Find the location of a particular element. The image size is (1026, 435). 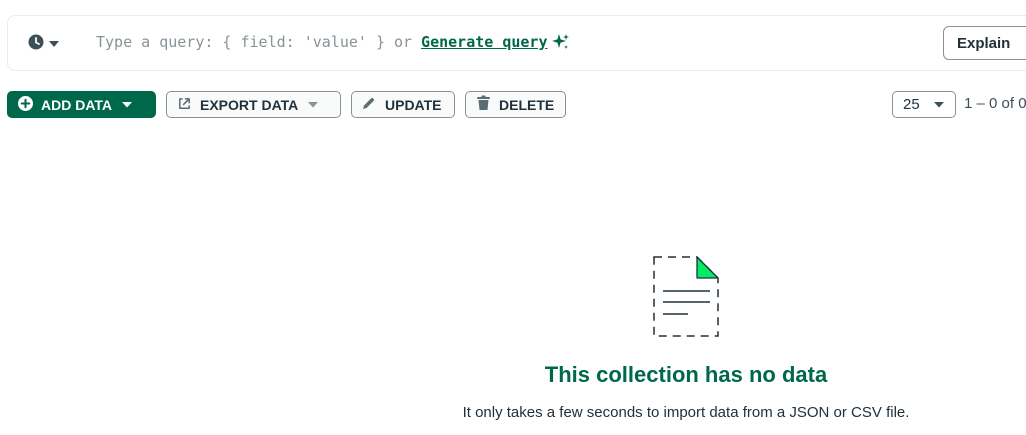

add-data-button: ADD DATA is located at coordinates (81, 104).